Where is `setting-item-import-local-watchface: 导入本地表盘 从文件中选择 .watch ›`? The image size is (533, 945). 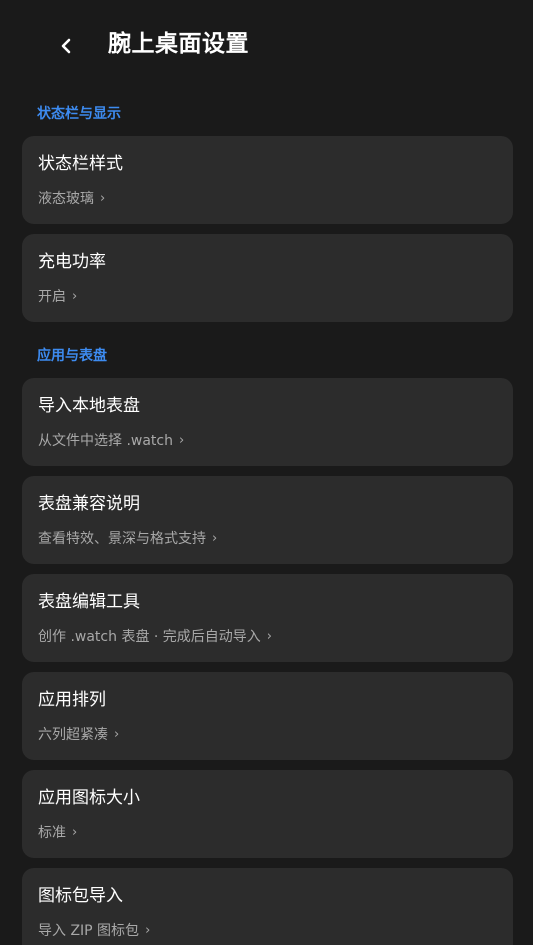
setting-item-import-local-watchface: 导入本地表盘 从文件中选择 .watch › is located at coordinates (267, 422).